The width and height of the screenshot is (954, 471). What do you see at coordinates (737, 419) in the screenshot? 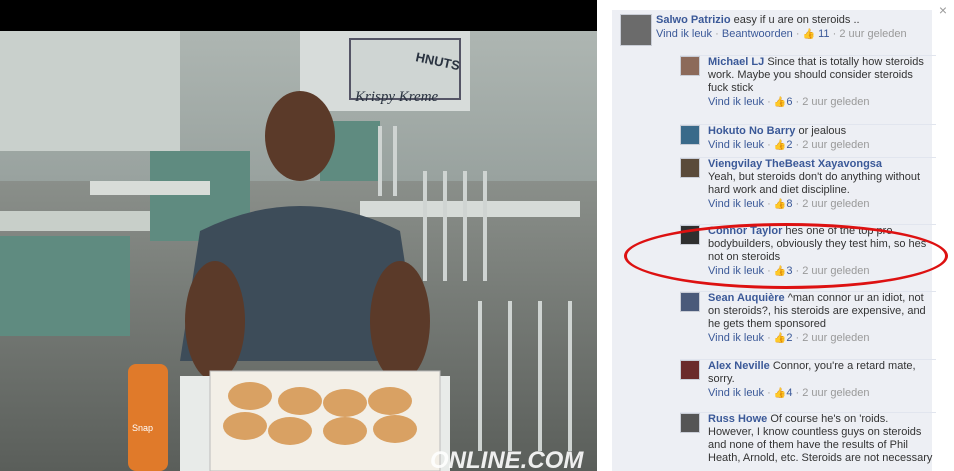
I see `comment-author: Russ Howe` at bounding box center [737, 419].